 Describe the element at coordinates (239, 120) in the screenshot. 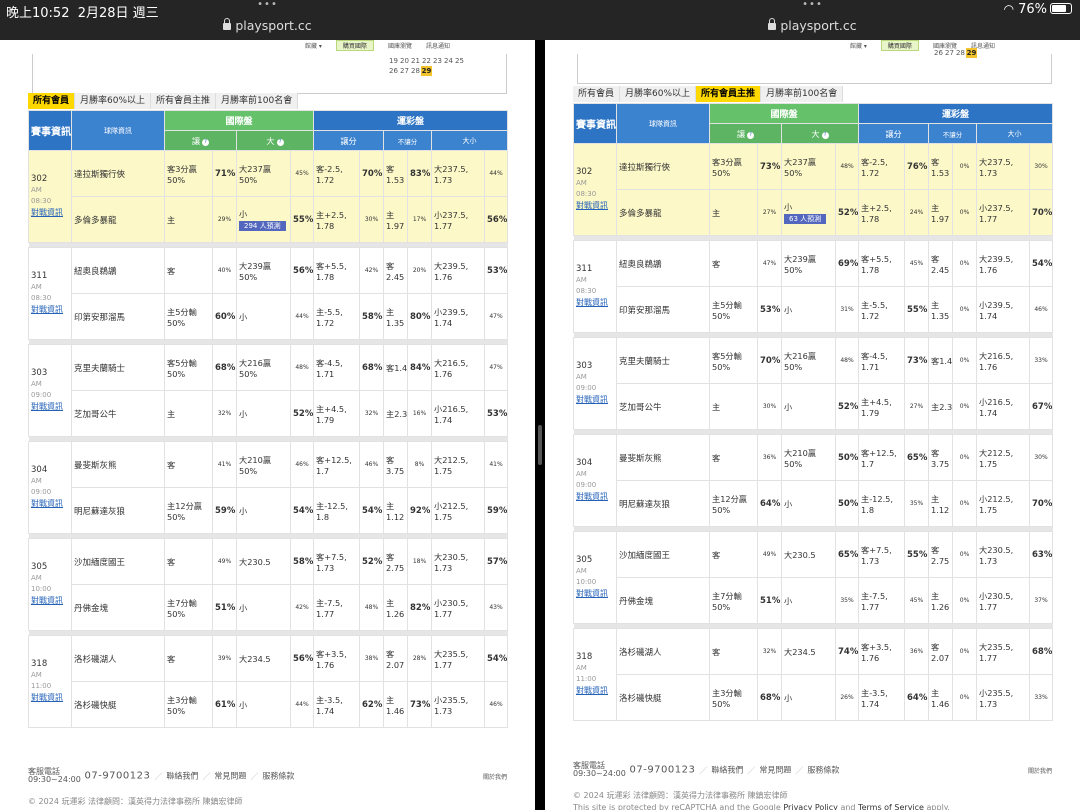

I see `header-intl: 國際盤` at that location.